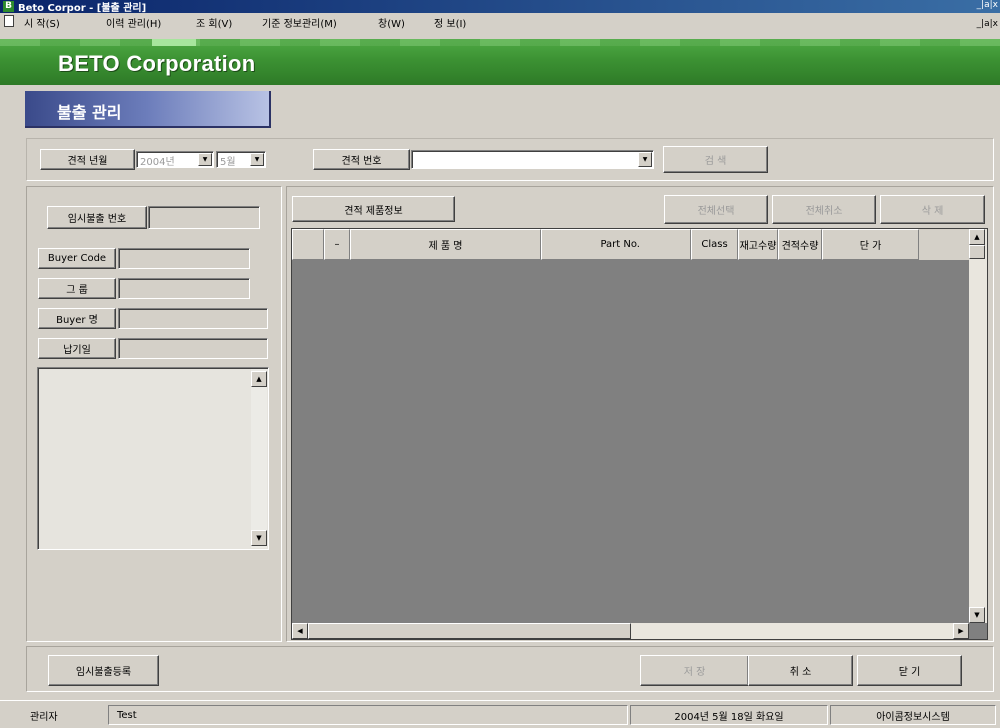  I want to click on buyer-name-field, so click(193, 318).